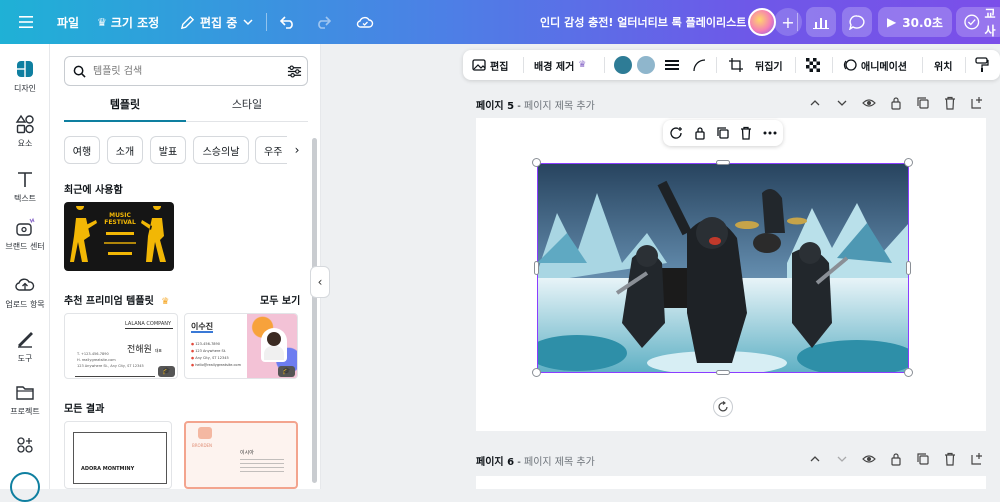 The image size is (1000, 502). I want to click on crop-button, so click(736, 65).